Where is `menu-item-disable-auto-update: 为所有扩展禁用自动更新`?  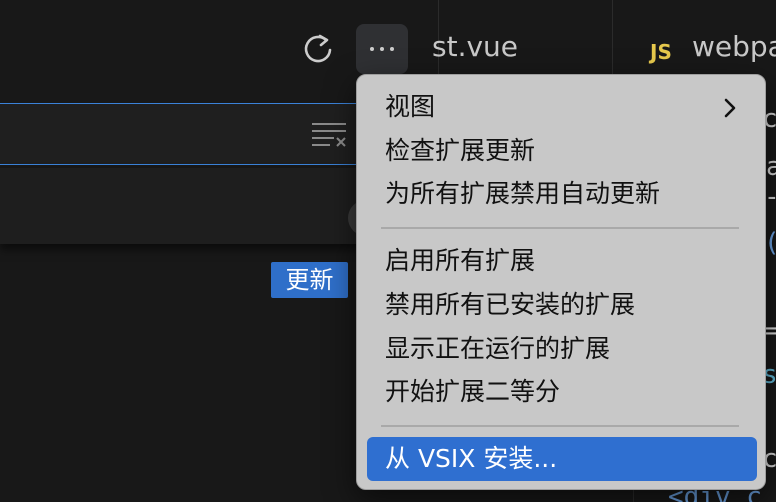
menu-item-disable-auto-update: 为所有扩展禁用自动更新 is located at coordinates (522, 194).